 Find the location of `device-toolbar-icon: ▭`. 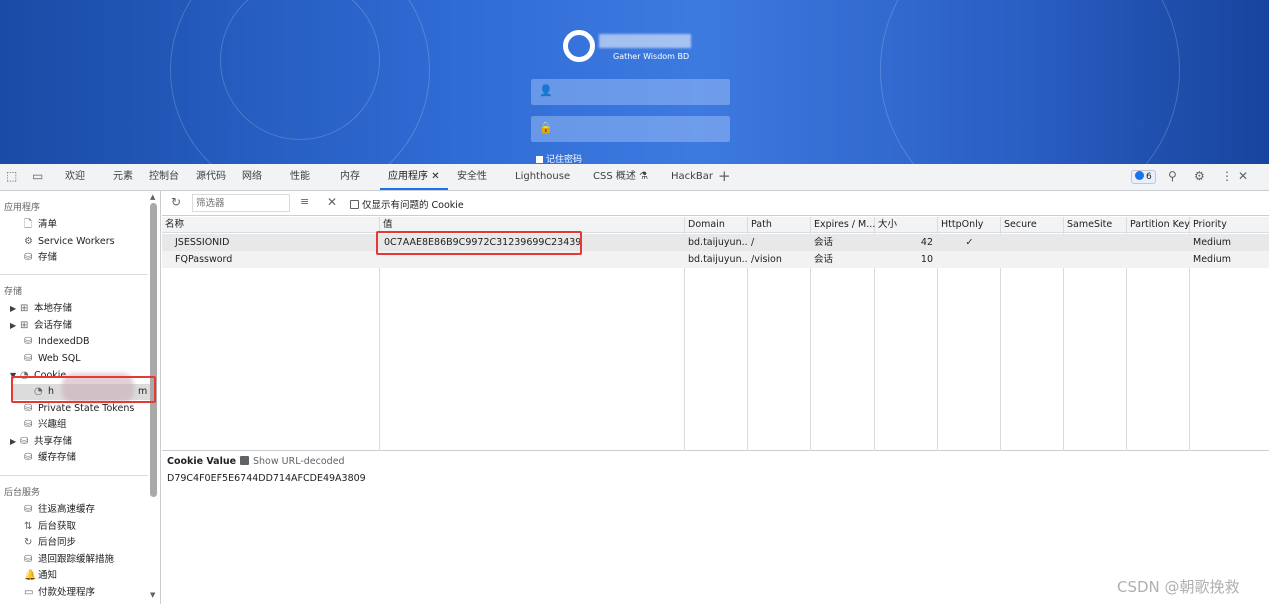

device-toolbar-icon: ▭ is located at coordinates (37, 176).